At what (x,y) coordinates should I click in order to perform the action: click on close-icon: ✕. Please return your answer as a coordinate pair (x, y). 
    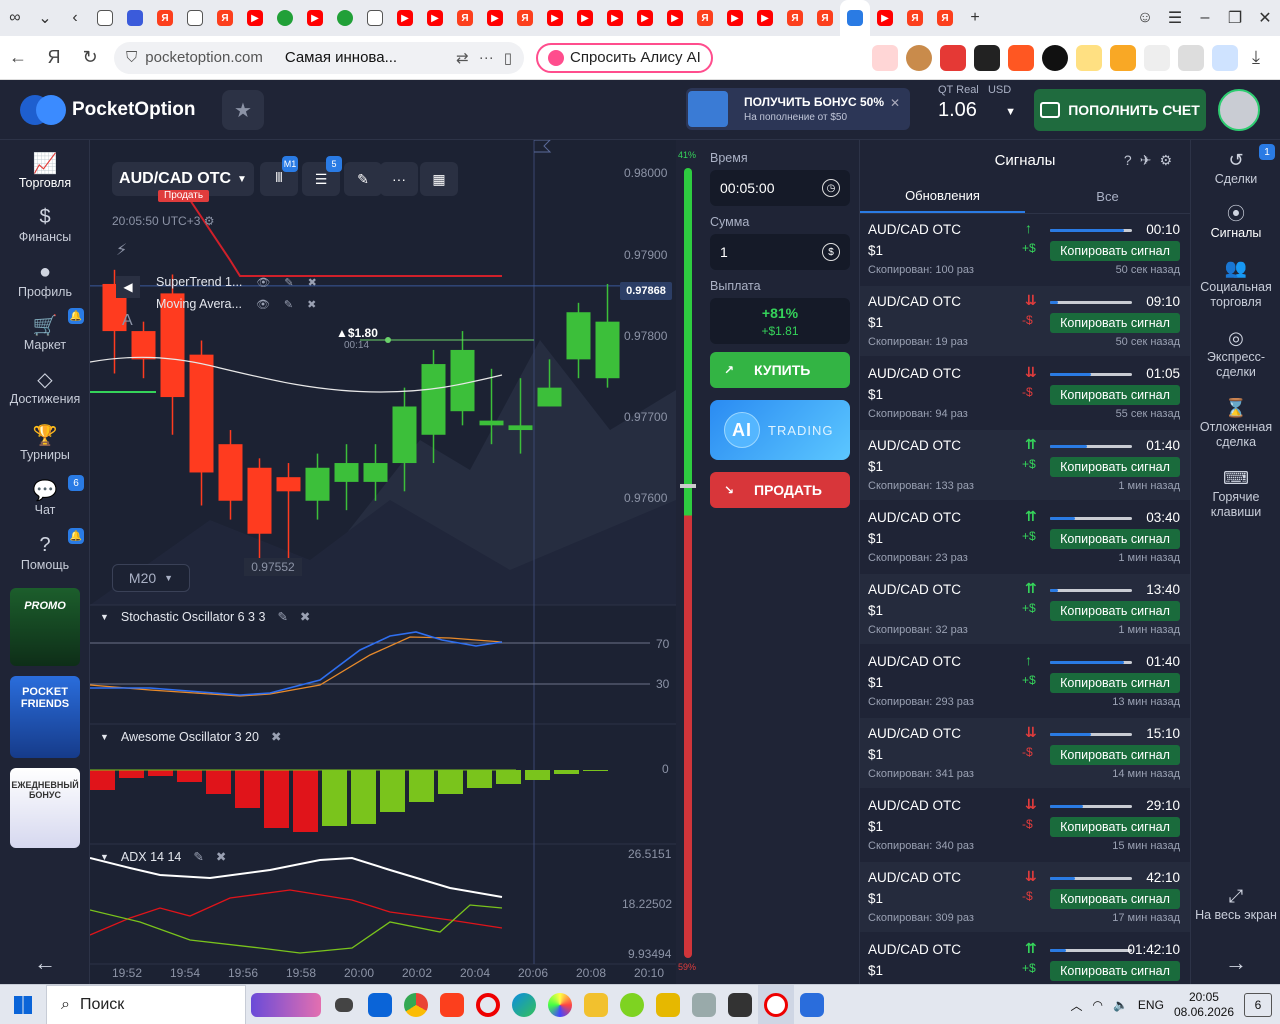
    Looking at the image, I should click on (1265, 18).